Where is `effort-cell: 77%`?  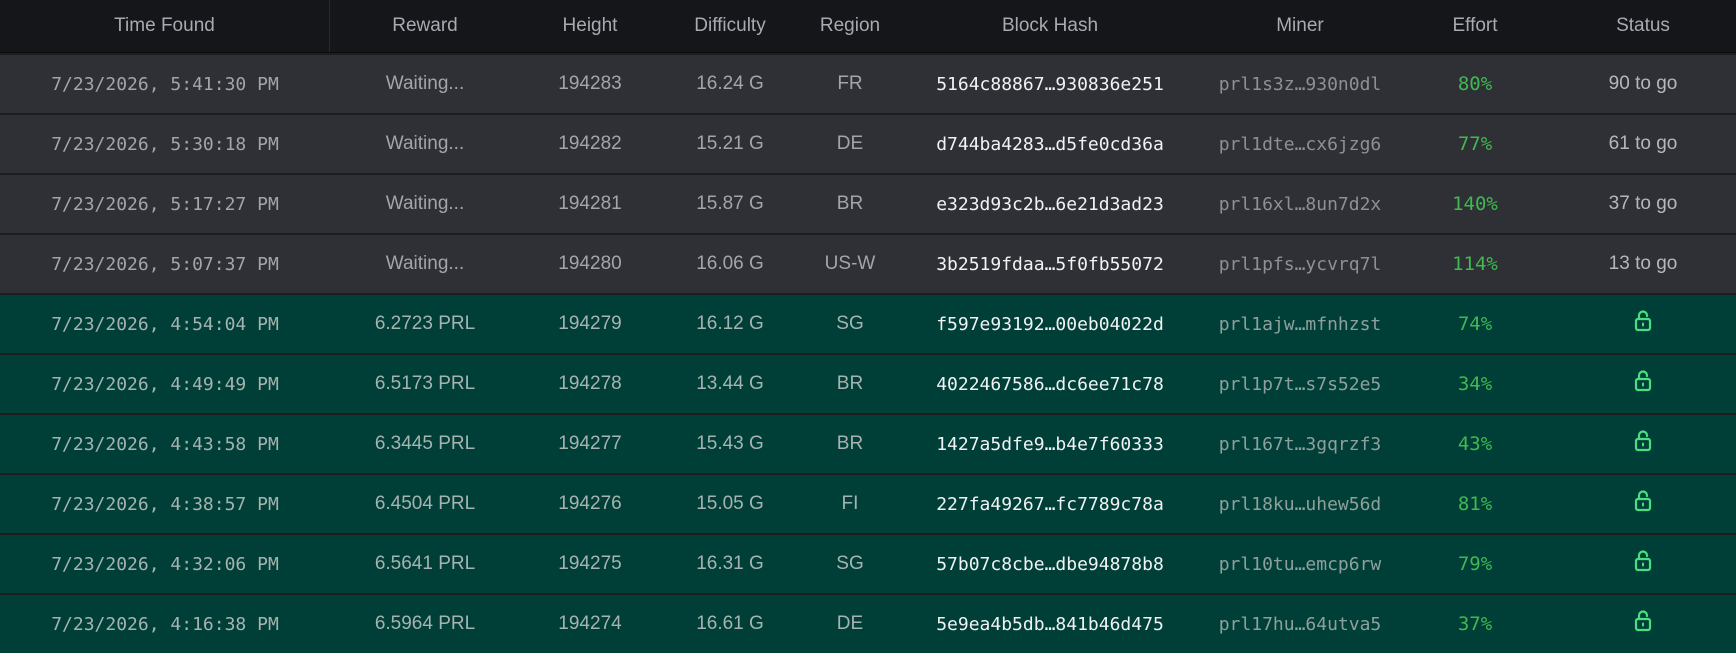
effort-cell: 77% is located at coordinates (1475, 144).